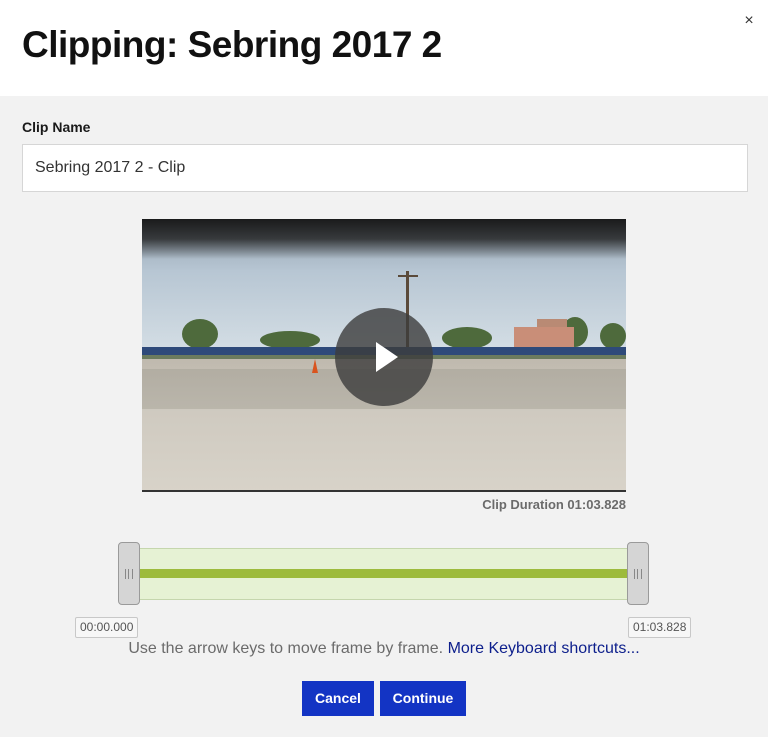 The width and height of the screenshot is (768, 737). I want to click on clip-duration: Clip Duration 01:03.828, so click(554, 504).